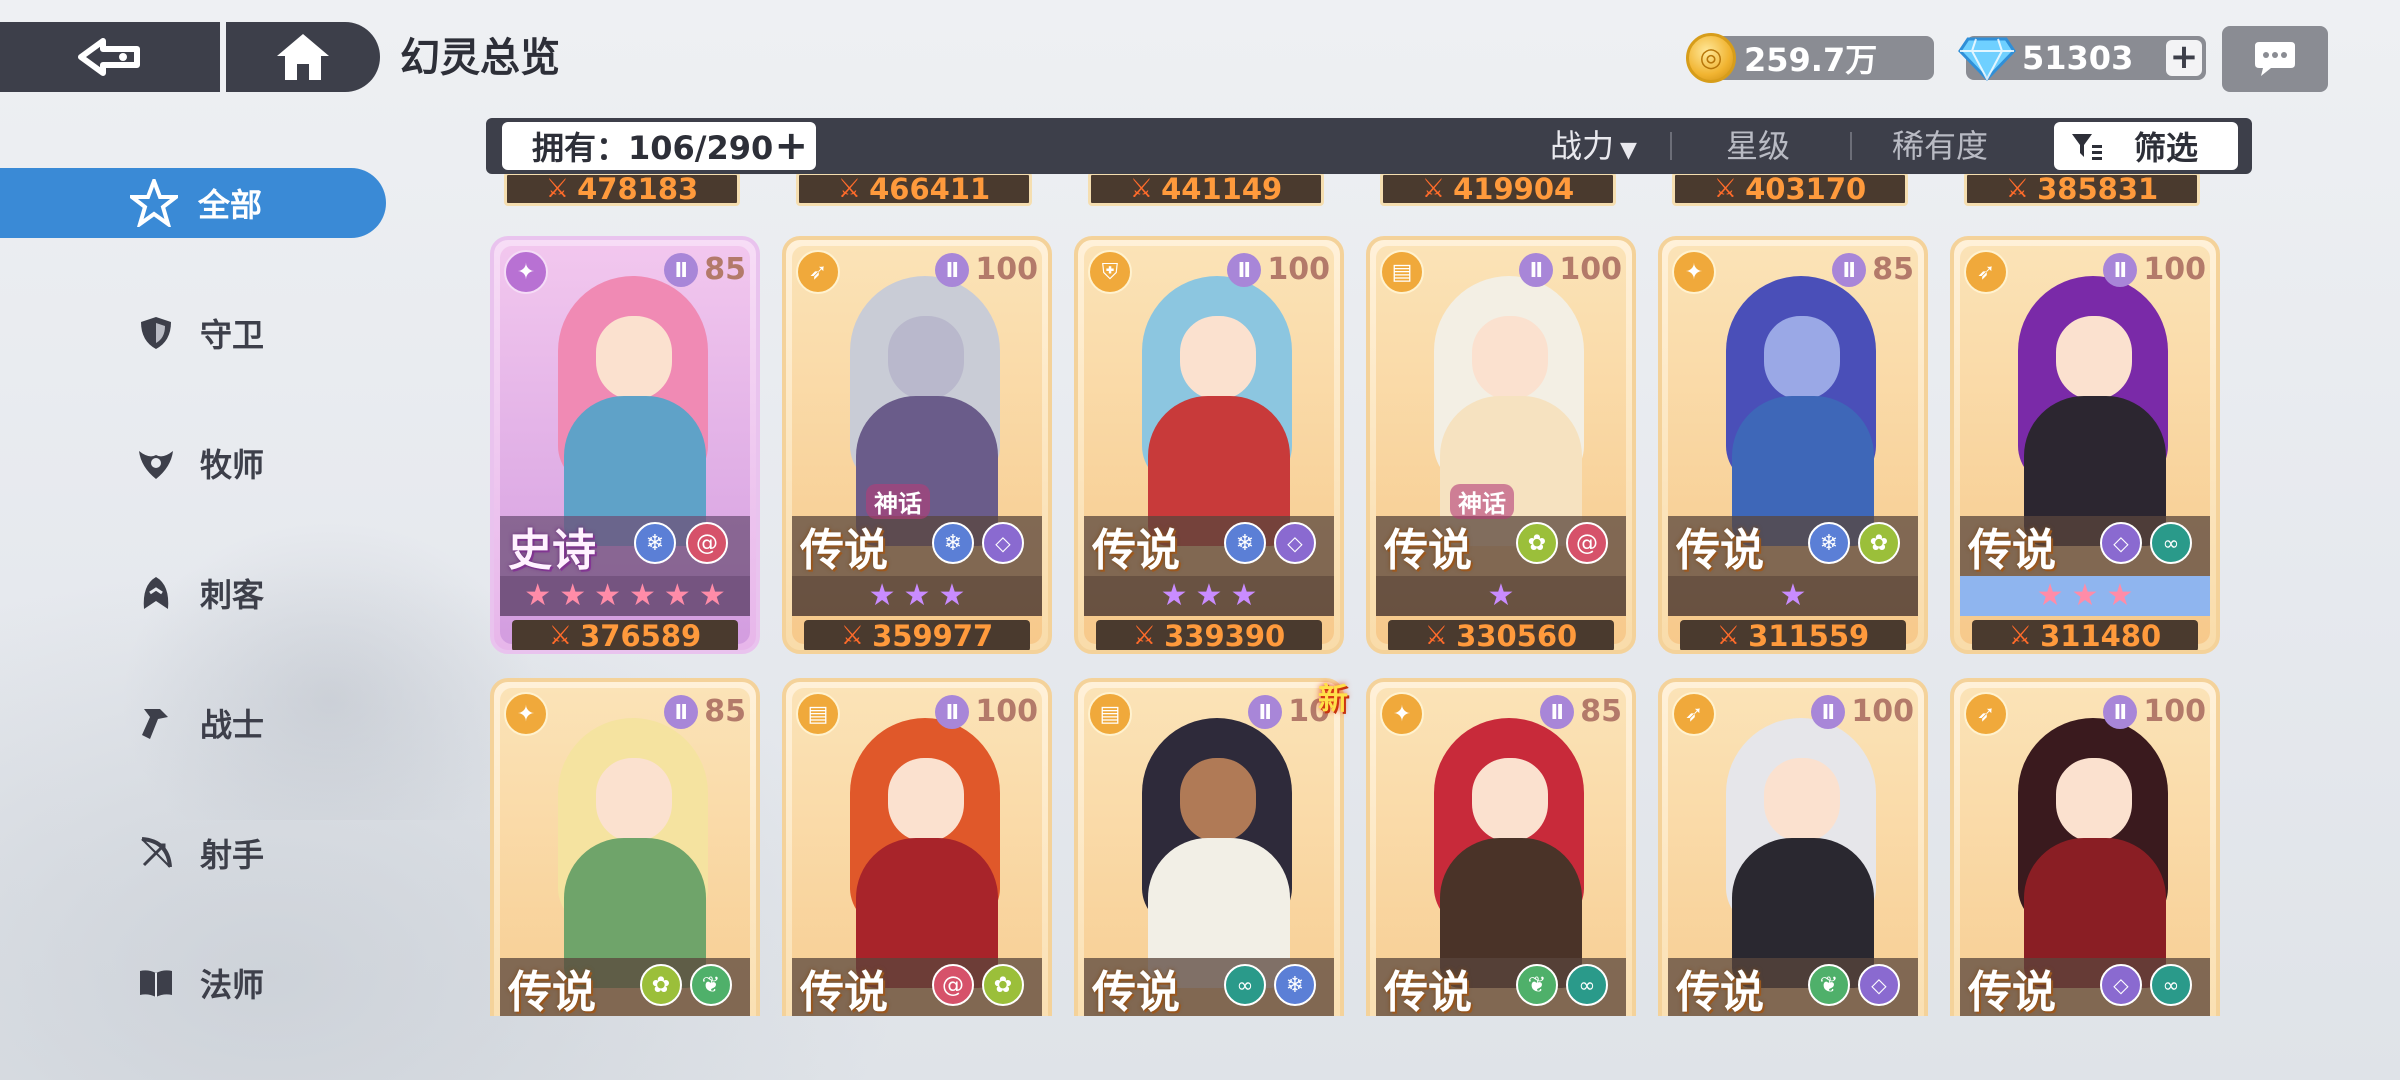 This screenshot has height=1080, width=2400. I want to click on character-card: ✦ Ⅱ 85 传说 ❄ ✿ ★ ⚔ 311559, so click(1793, 445).